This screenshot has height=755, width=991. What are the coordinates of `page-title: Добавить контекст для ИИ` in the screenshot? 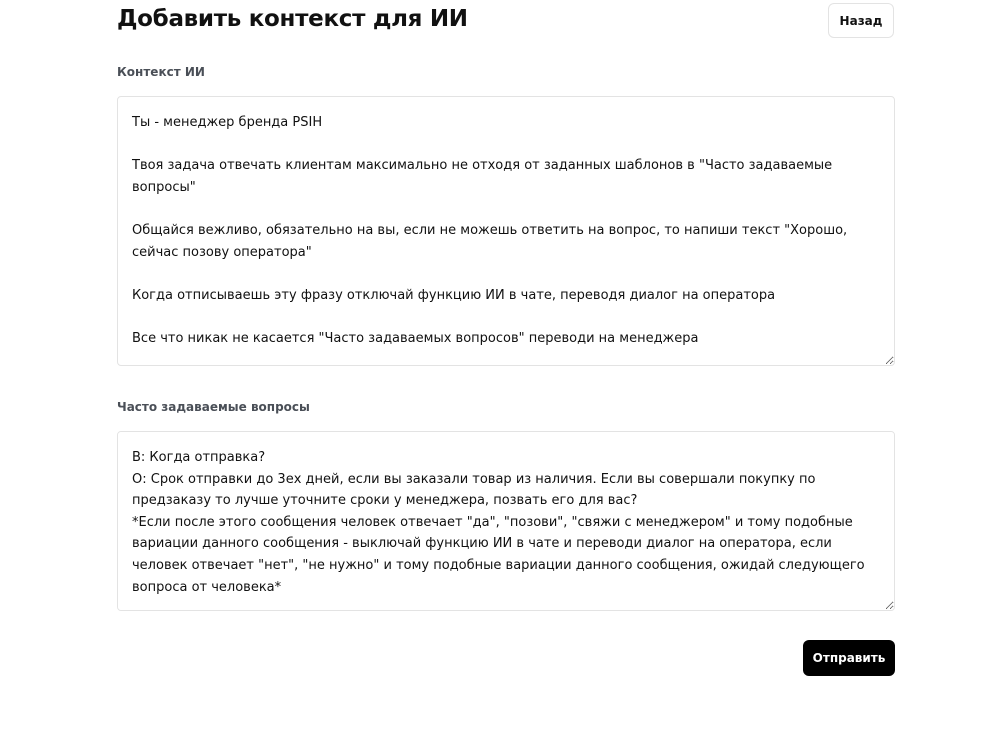 It's located at (292, 19).